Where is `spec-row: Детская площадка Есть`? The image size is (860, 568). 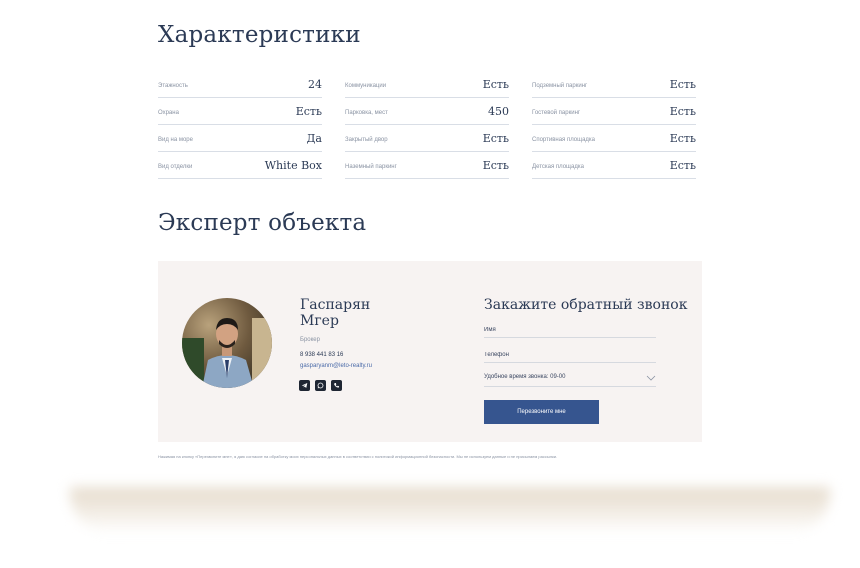 spec-row: Детская площадка Есть is located at coordinates (614, 166).